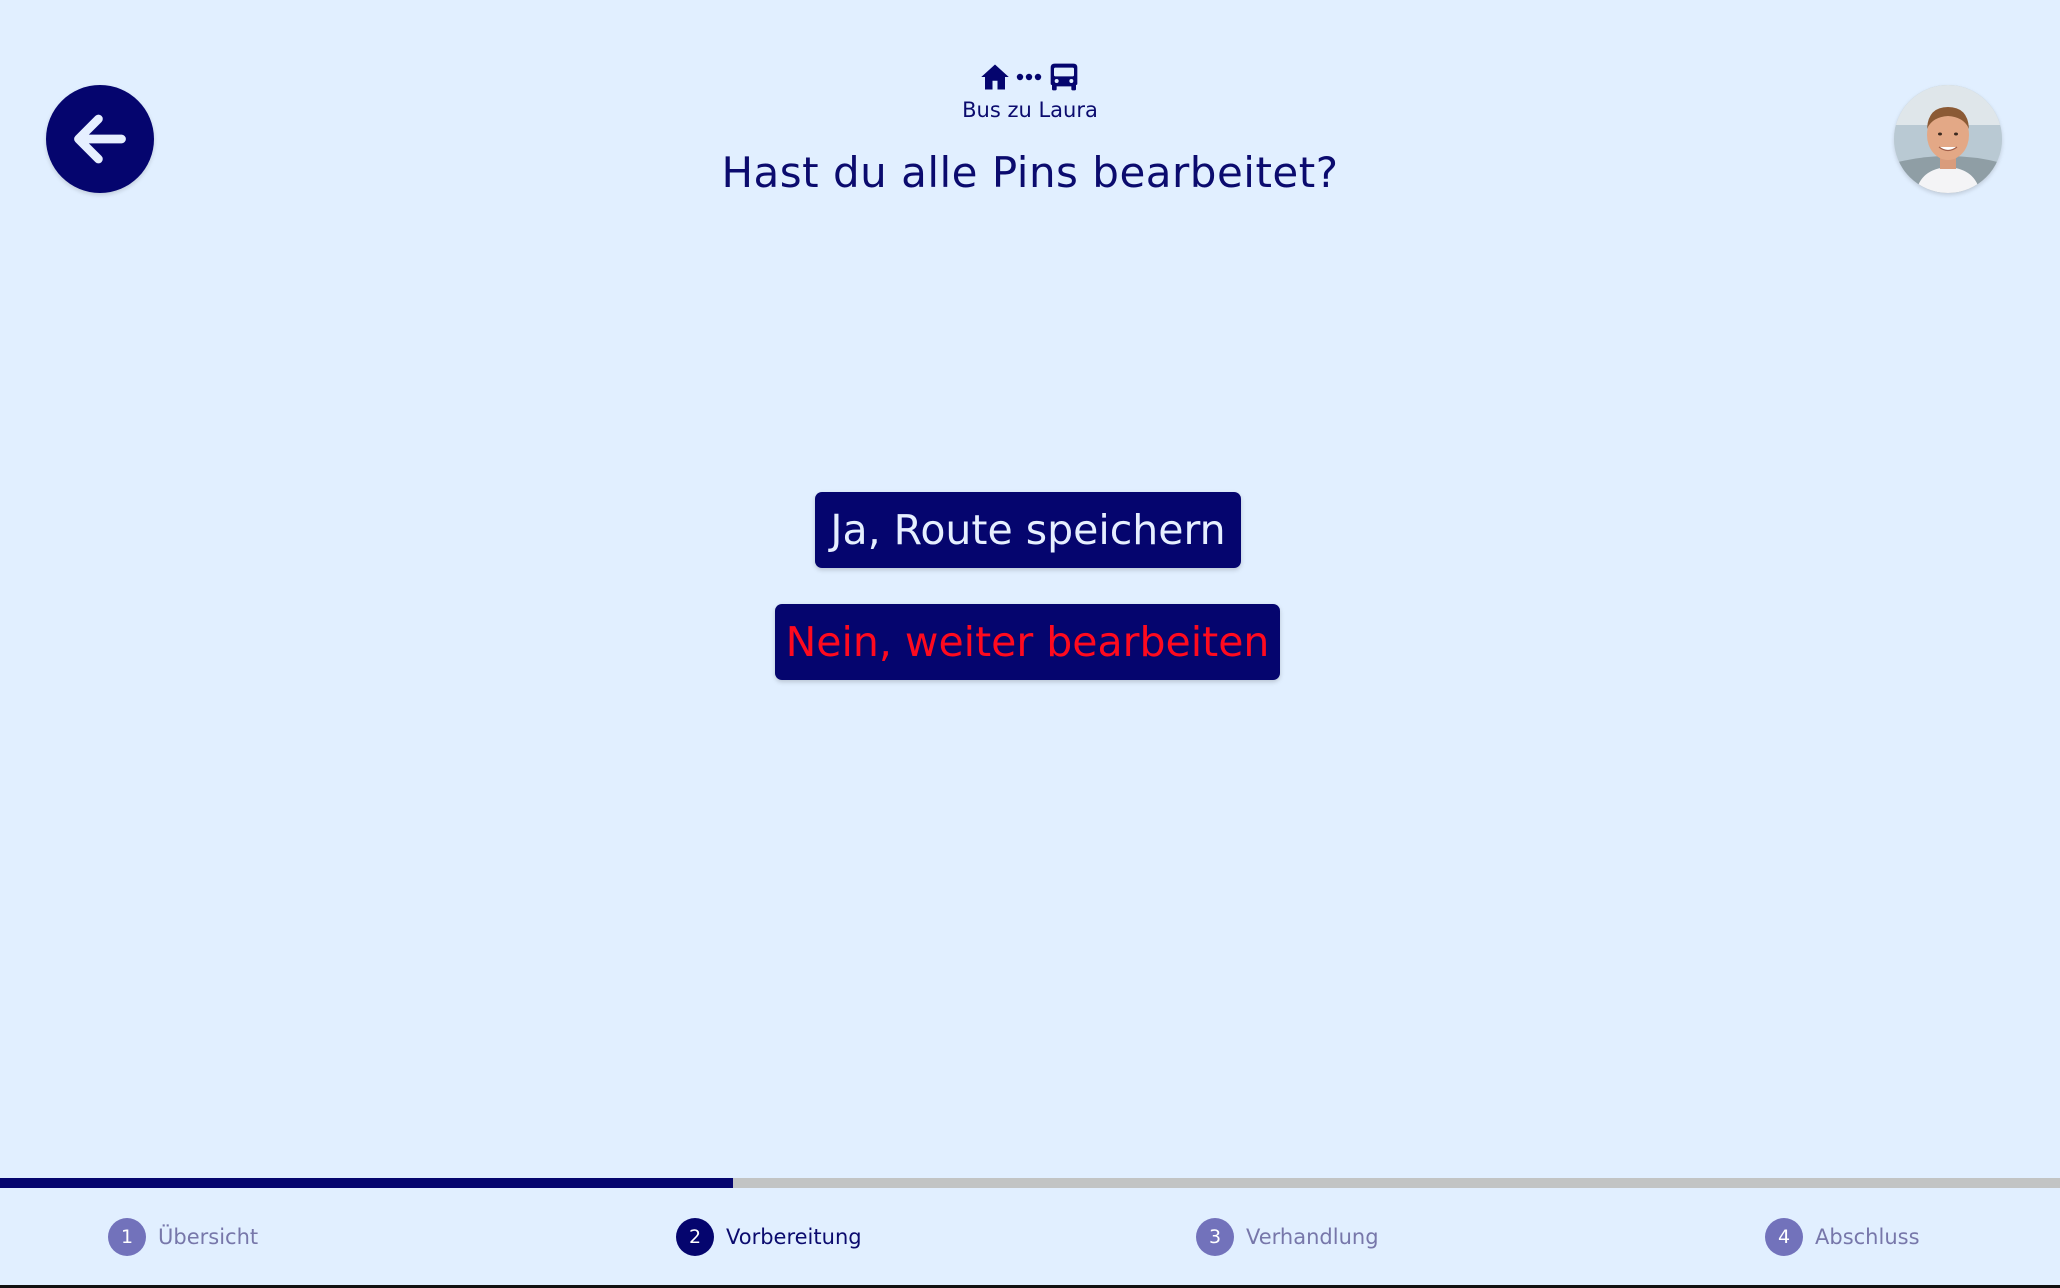  Describe the element at coordinates (127, 1237) in the screenshot. I see `step-number: 1` at that location.